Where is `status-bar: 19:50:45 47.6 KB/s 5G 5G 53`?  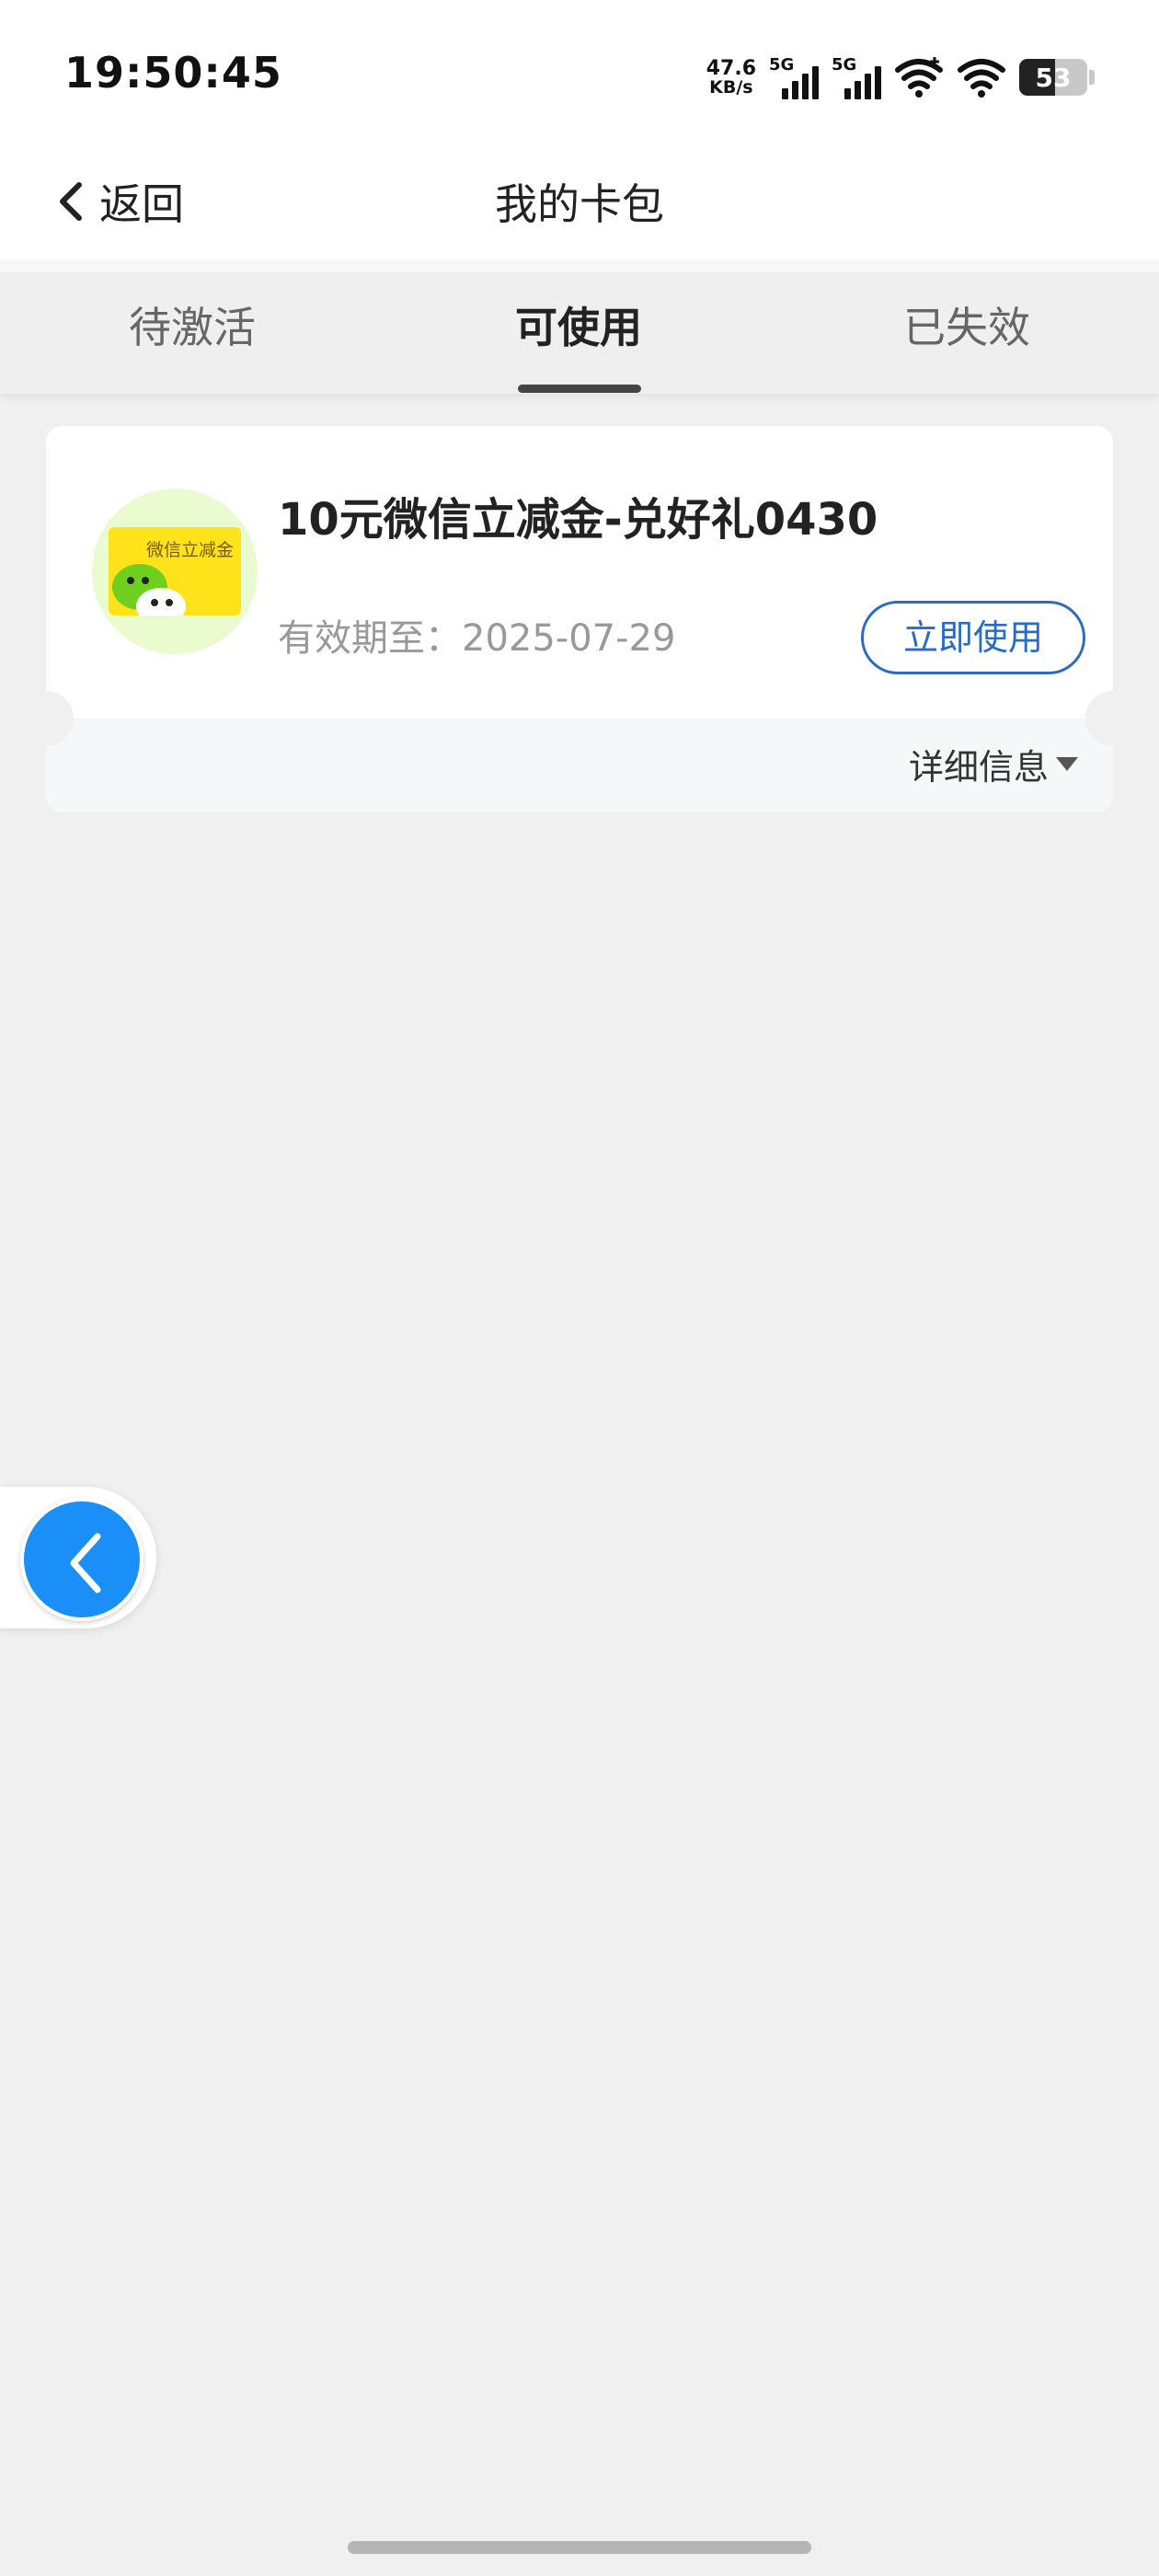
status-bar: 19:50:45 47.6 KB/s 5G 5G 53 is located at coordinates (579, 73).